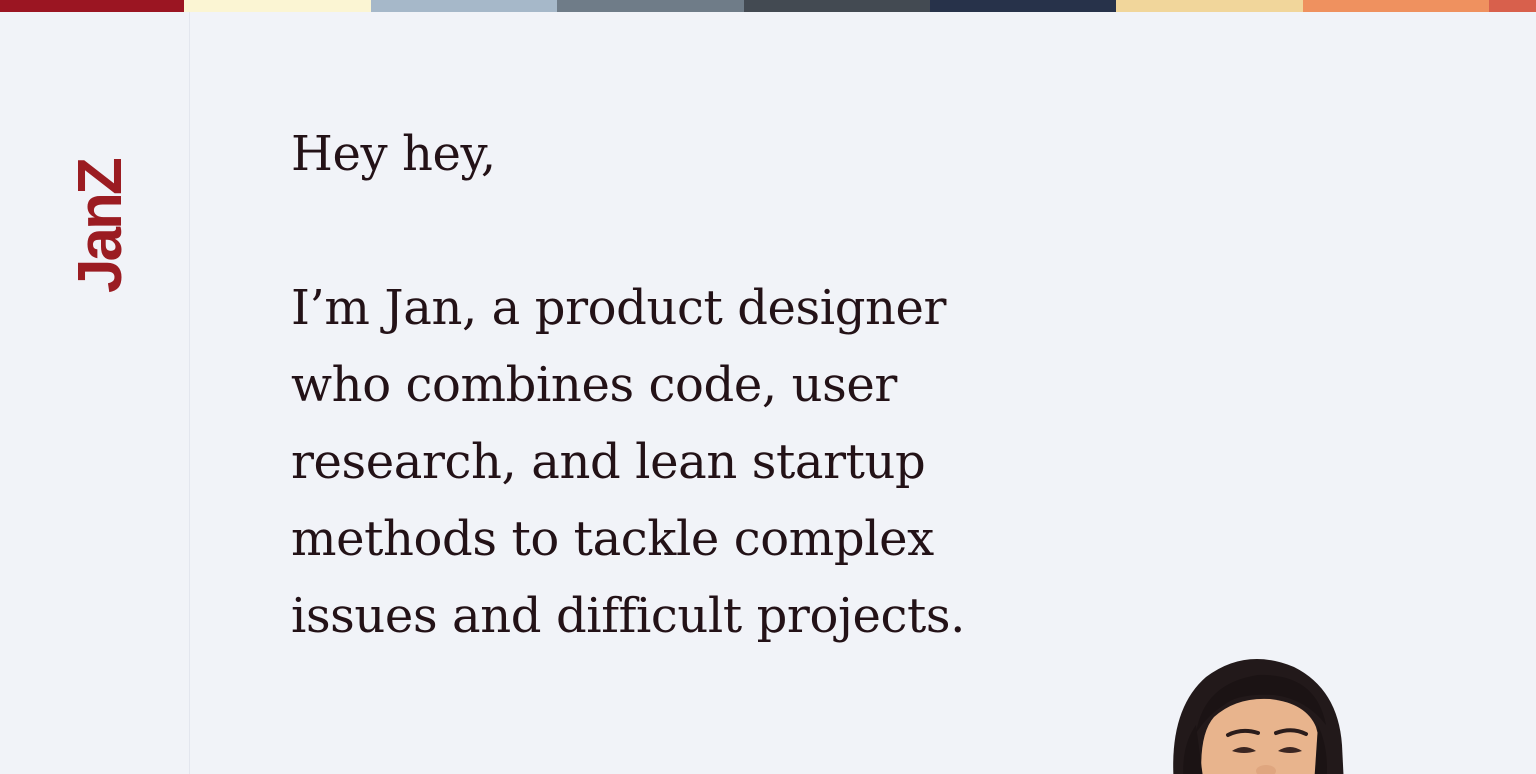 This screenshot has height=774, width=1536. I want to click on sidebar, so click(95, 393).